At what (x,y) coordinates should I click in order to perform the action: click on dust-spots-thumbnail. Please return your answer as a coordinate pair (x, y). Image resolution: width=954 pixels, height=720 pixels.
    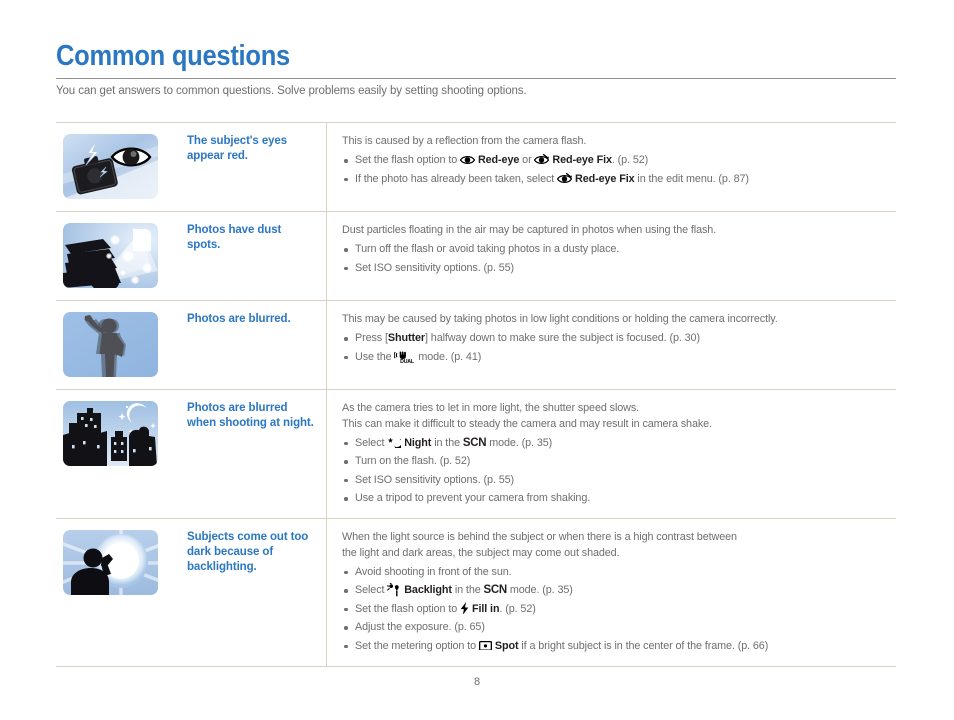
    Looking at the image, I should click on (110, 255).